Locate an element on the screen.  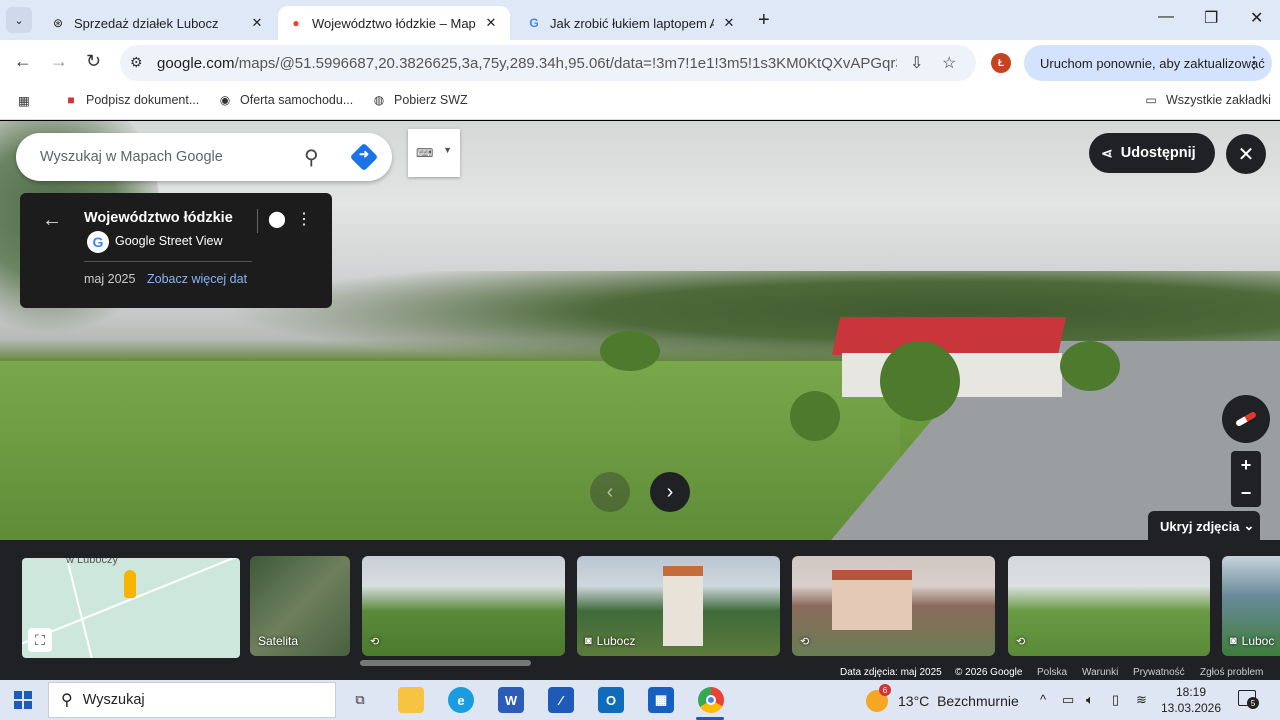
pegman-icon is located at coordinates (130, 584).